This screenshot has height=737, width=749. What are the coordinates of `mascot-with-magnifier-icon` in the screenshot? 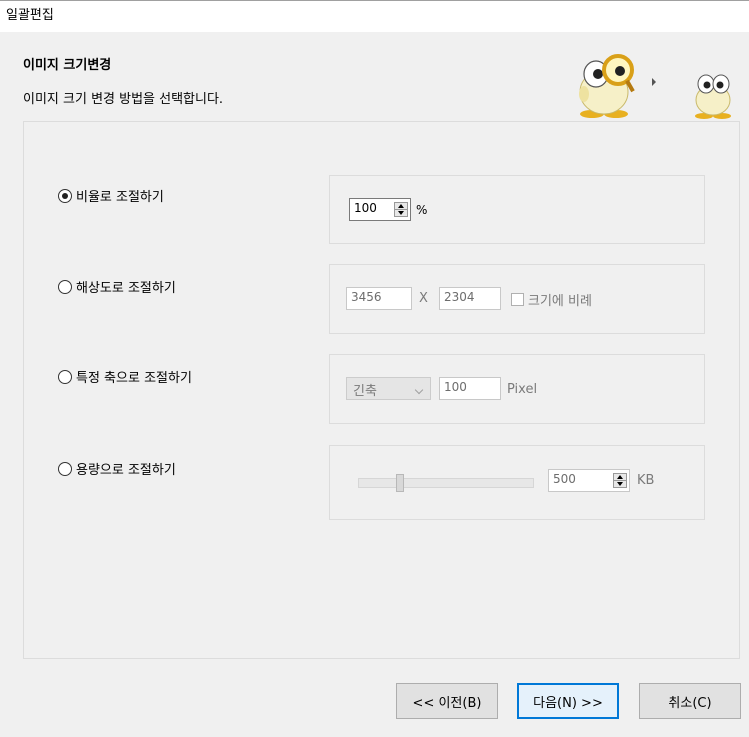 It's located at (607, 86).